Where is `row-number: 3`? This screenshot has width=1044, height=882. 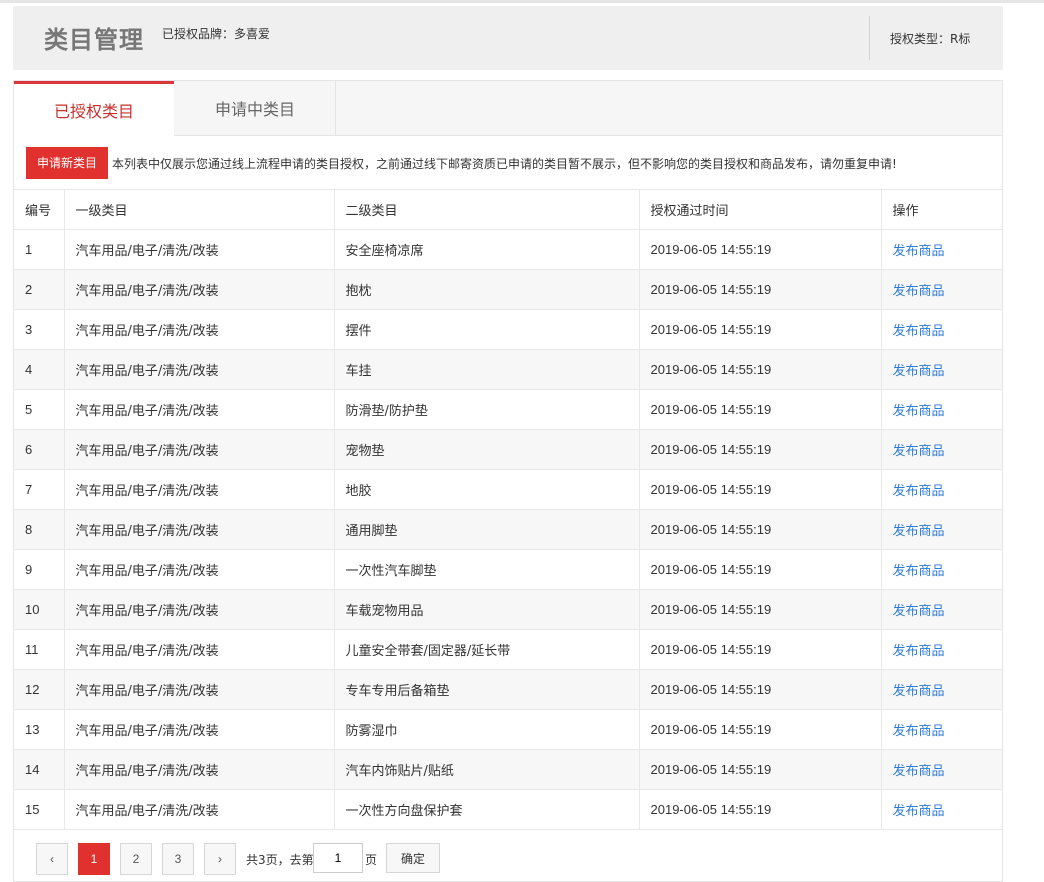
row-number: 3 is located at coordinates (39, 329).